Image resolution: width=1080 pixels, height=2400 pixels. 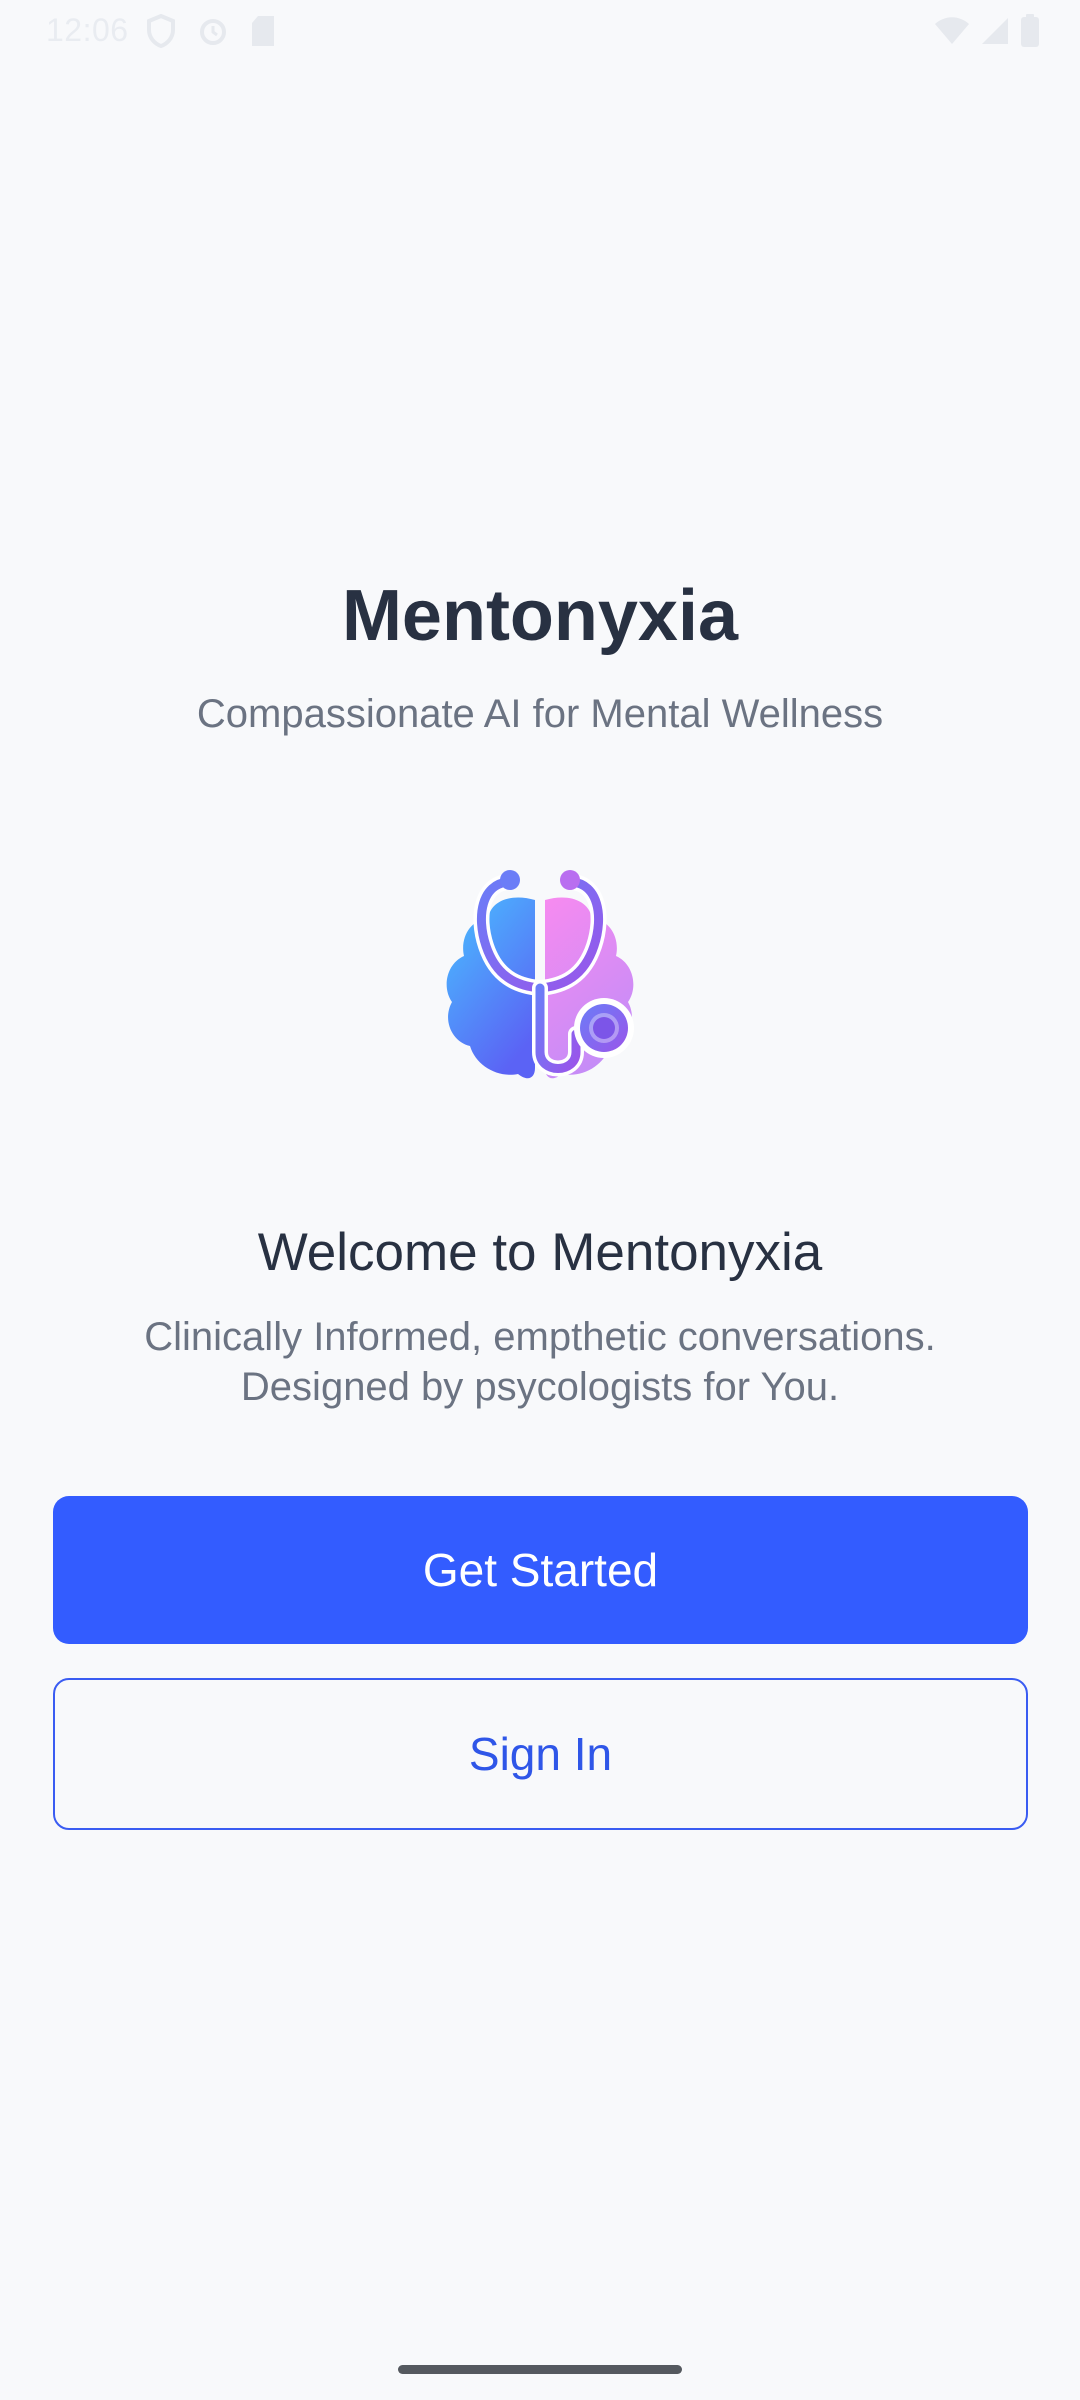 I want to click on welcome-description-line-2: Designed by psycologists for You., so click(x=540, y=1387).